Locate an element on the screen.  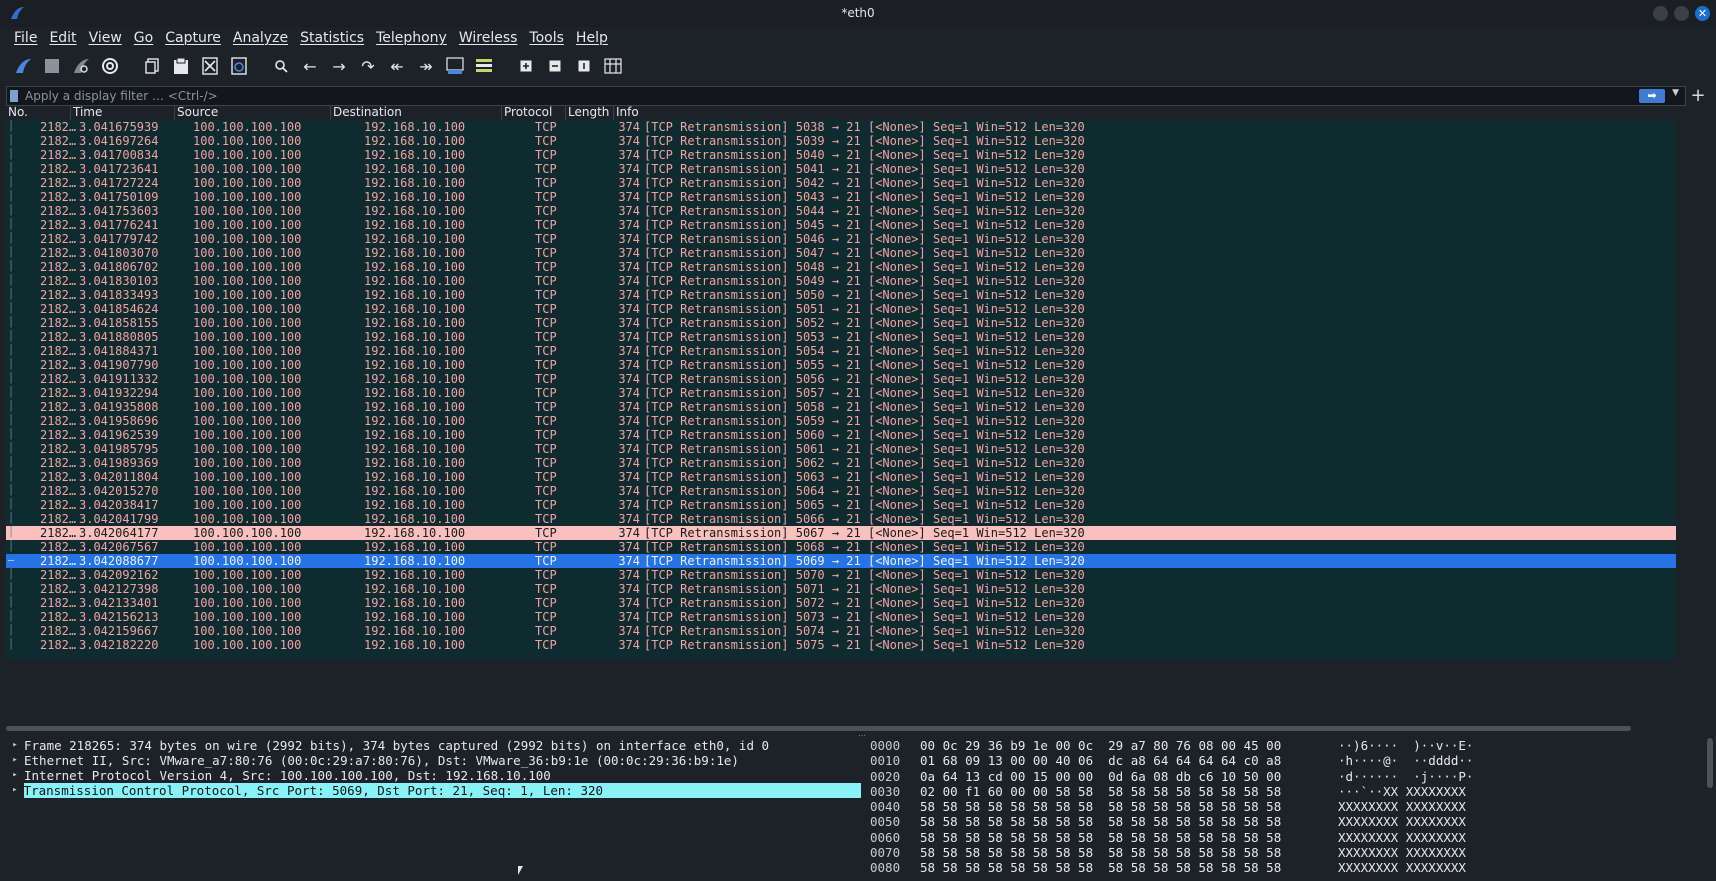
menu-file: File is located at coordinates (25, 38).